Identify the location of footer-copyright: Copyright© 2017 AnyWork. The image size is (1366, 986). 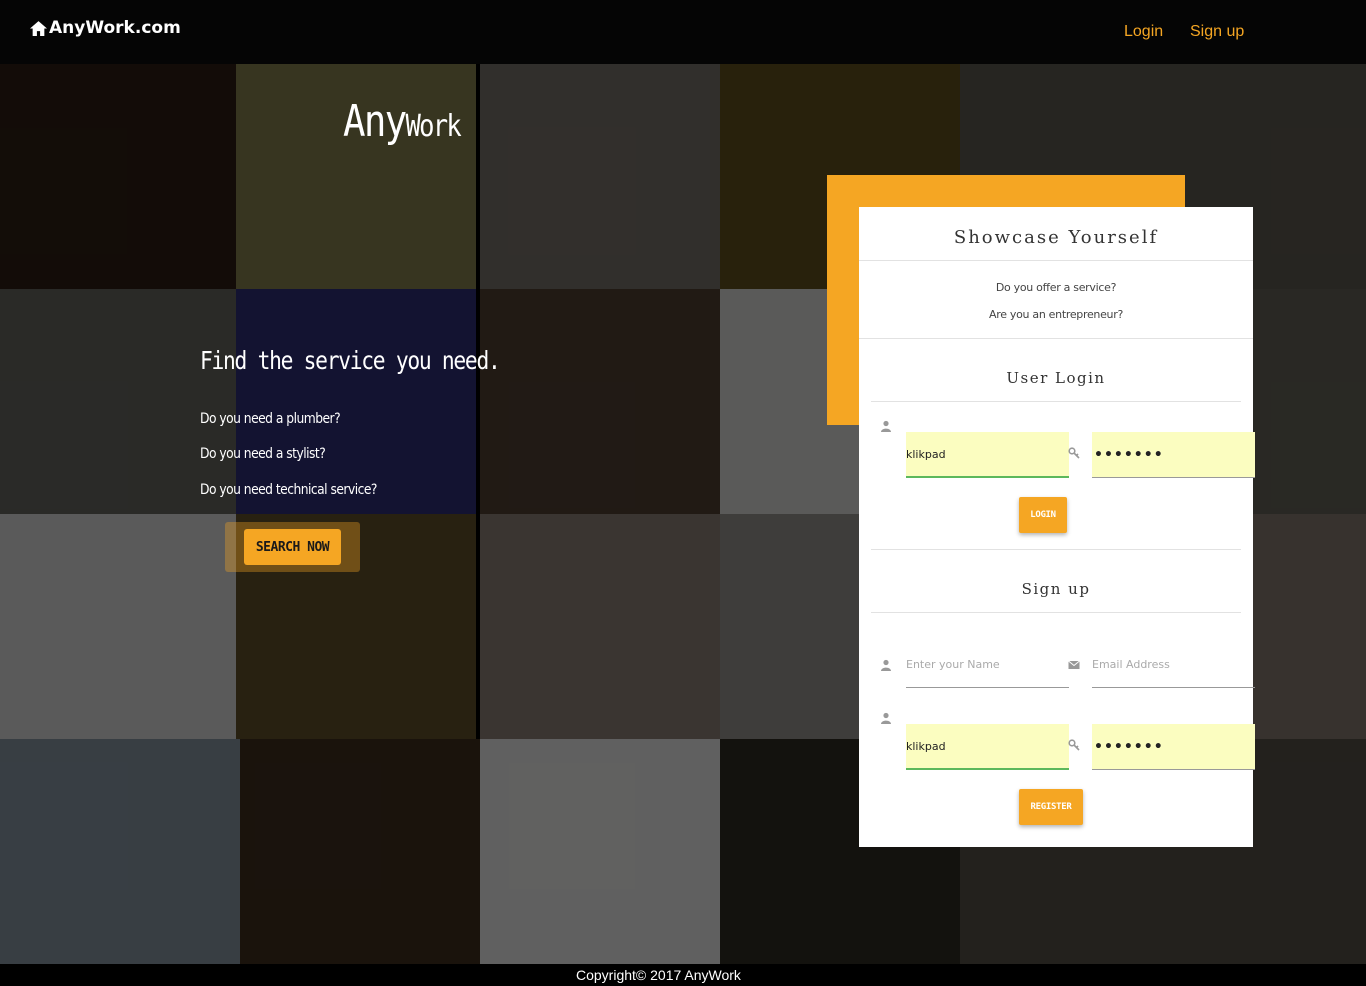
(658, 975).